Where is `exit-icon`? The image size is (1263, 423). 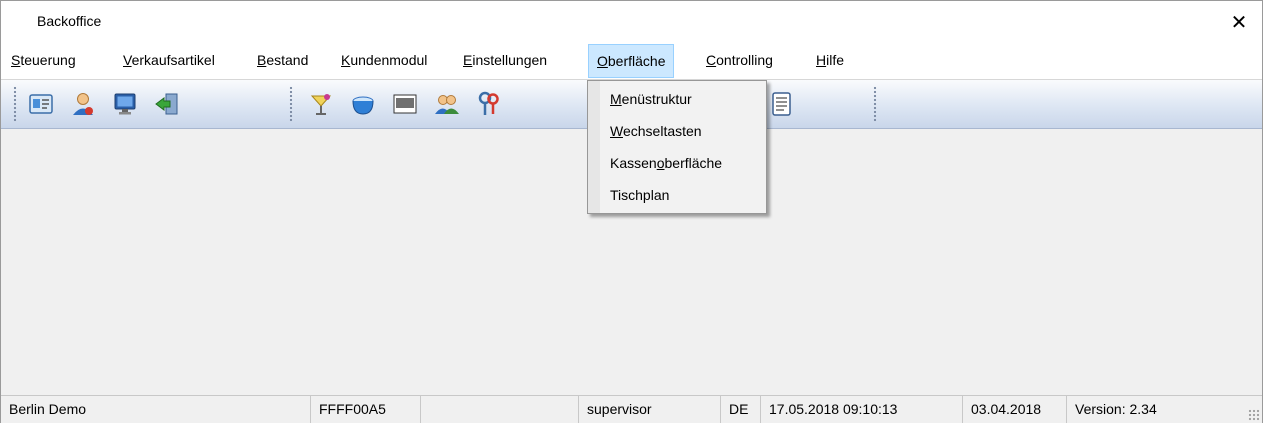
exit-icon is located at coordinates (167, 104).